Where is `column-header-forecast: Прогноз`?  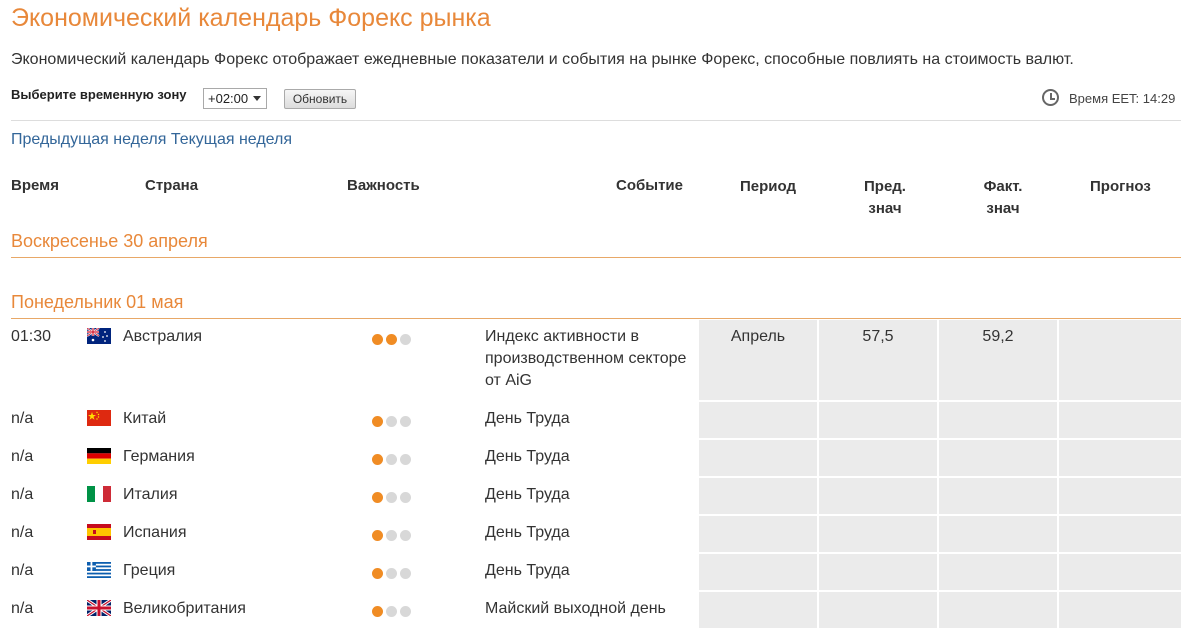
column-header-forecast: Прогноз is located at coordinates (1120, 186).